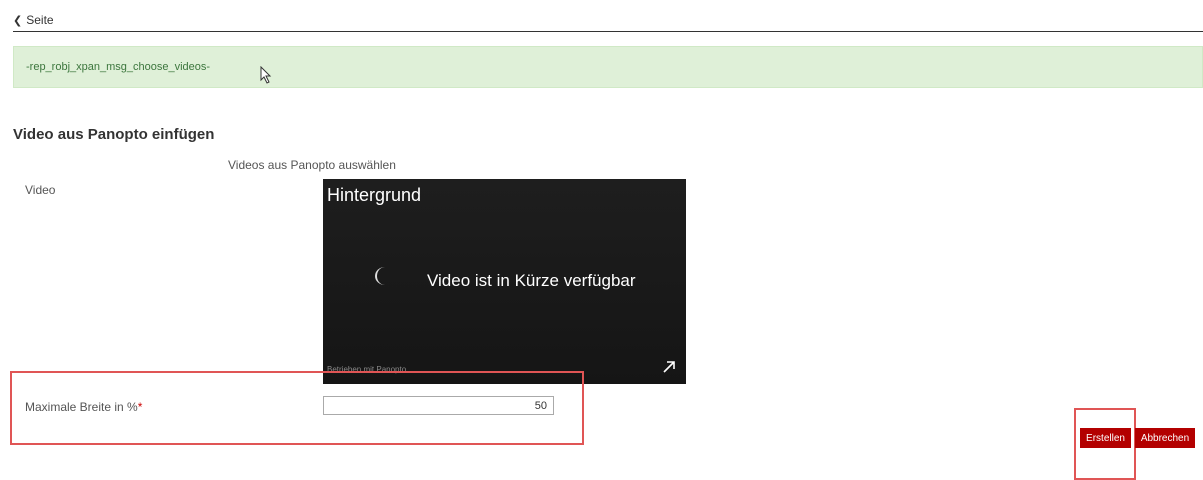 The image size is (1203, 480). I want to click on info-message: -rep_robj_xpan_msg_choose_videos-, so click(608, 67).